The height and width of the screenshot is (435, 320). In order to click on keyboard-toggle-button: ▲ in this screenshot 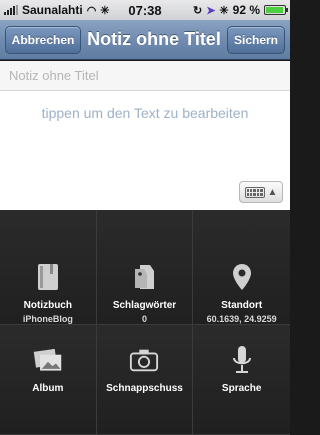, I will do `click(261, 192)`.